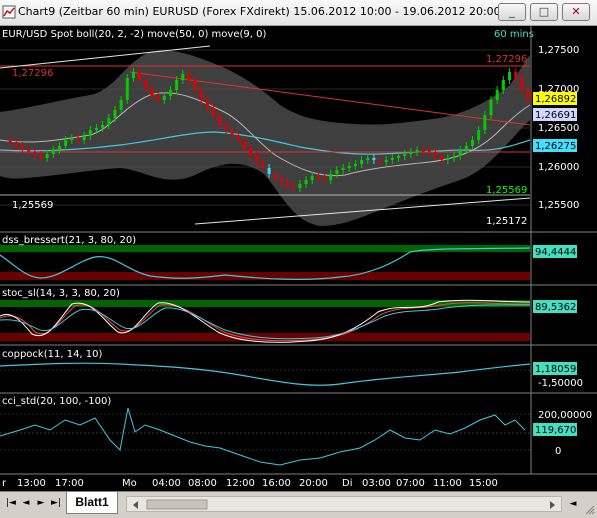  What do you see at coordinates (4, 483) in the screenshot?
I see `time-tick: r` at bounding box center [4, 483].